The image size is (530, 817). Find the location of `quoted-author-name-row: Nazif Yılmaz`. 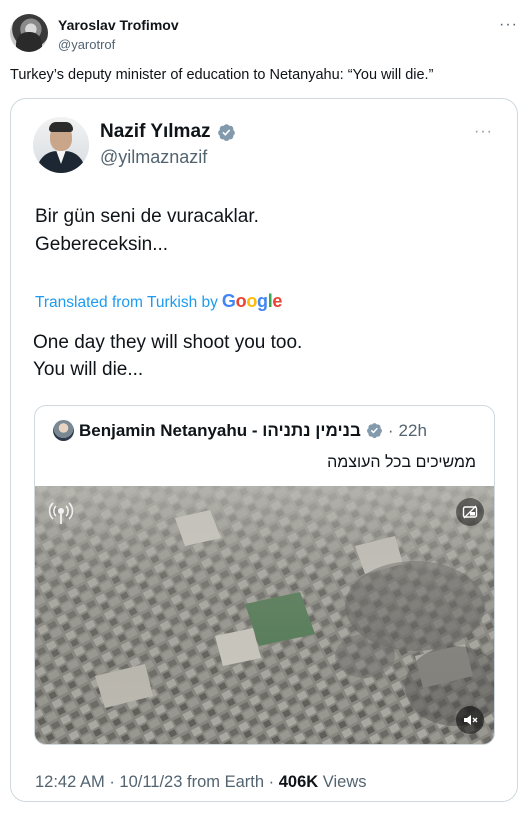

quoted-author-name-row: Nazif Yılmaz is located at coordinates (168, 132).